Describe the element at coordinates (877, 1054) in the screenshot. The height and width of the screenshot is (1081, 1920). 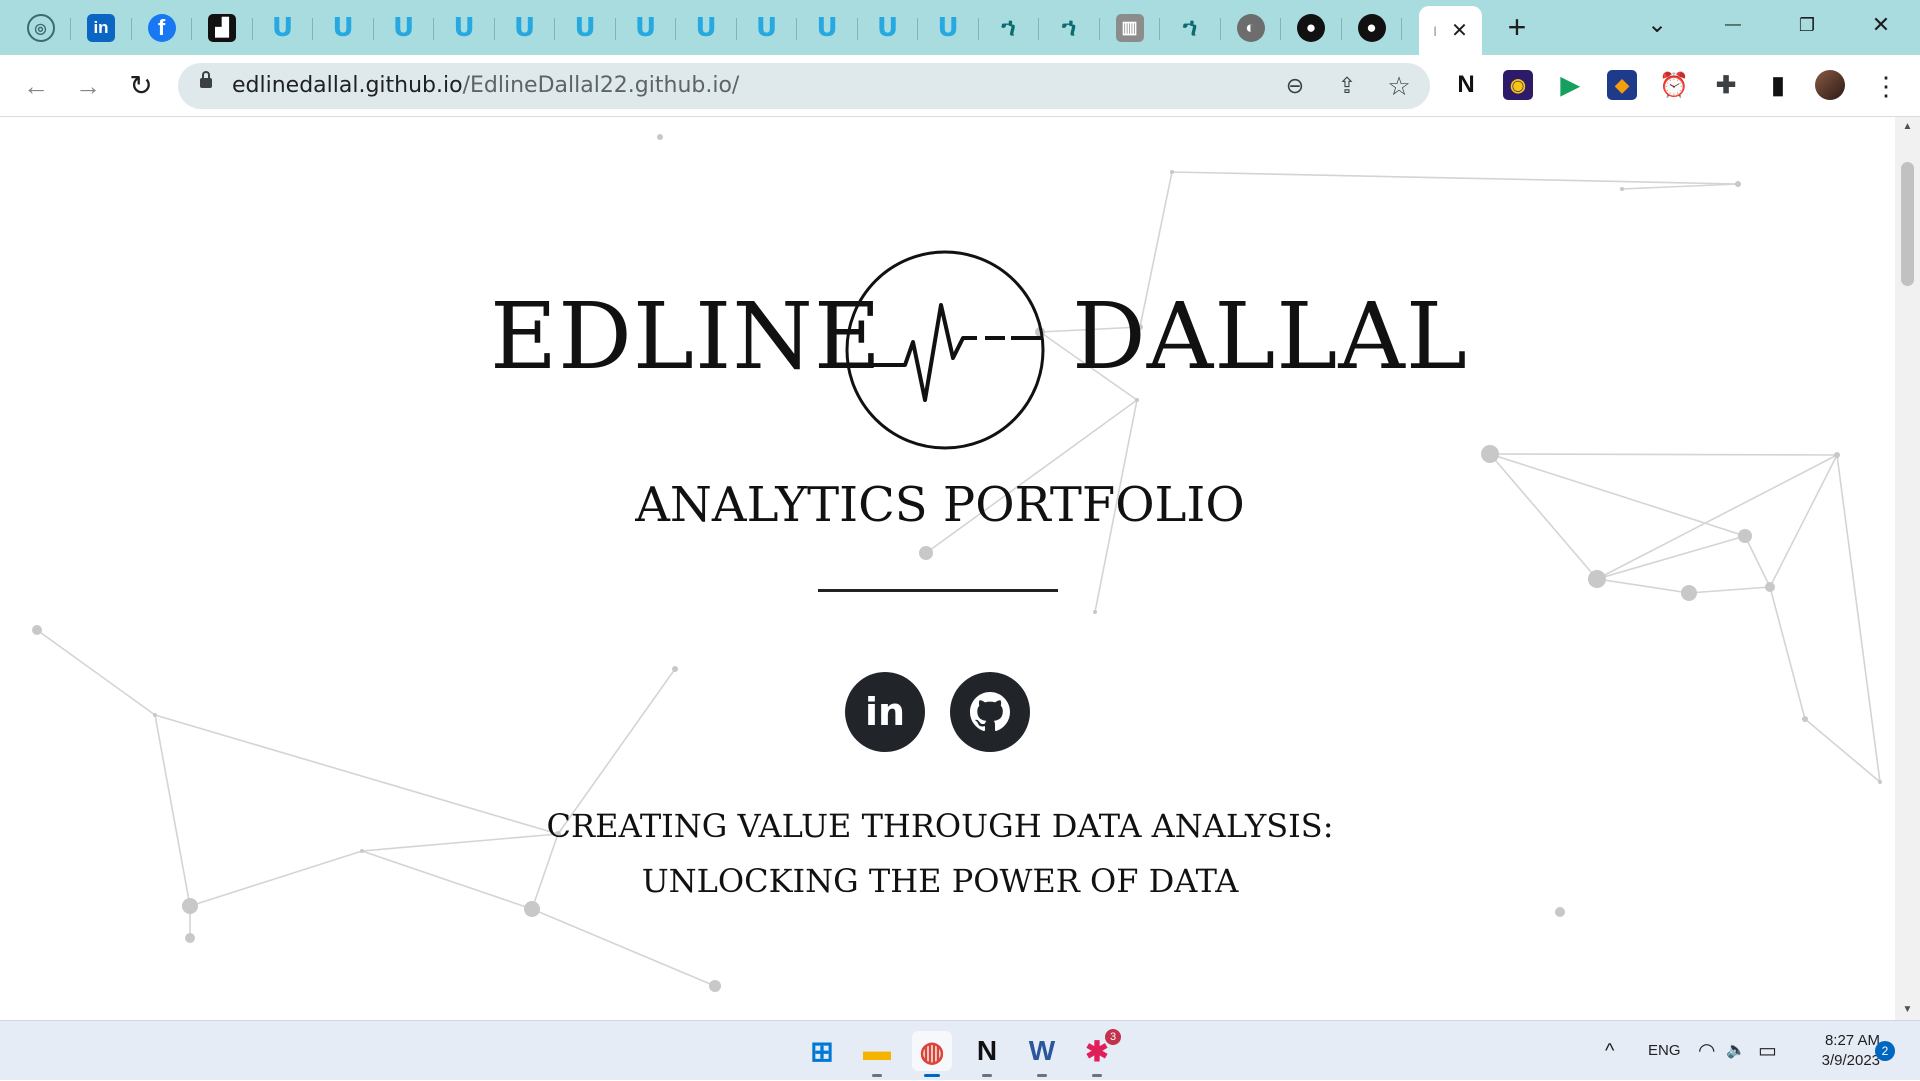
I see `file-explorer-icon: ▬` at that location.